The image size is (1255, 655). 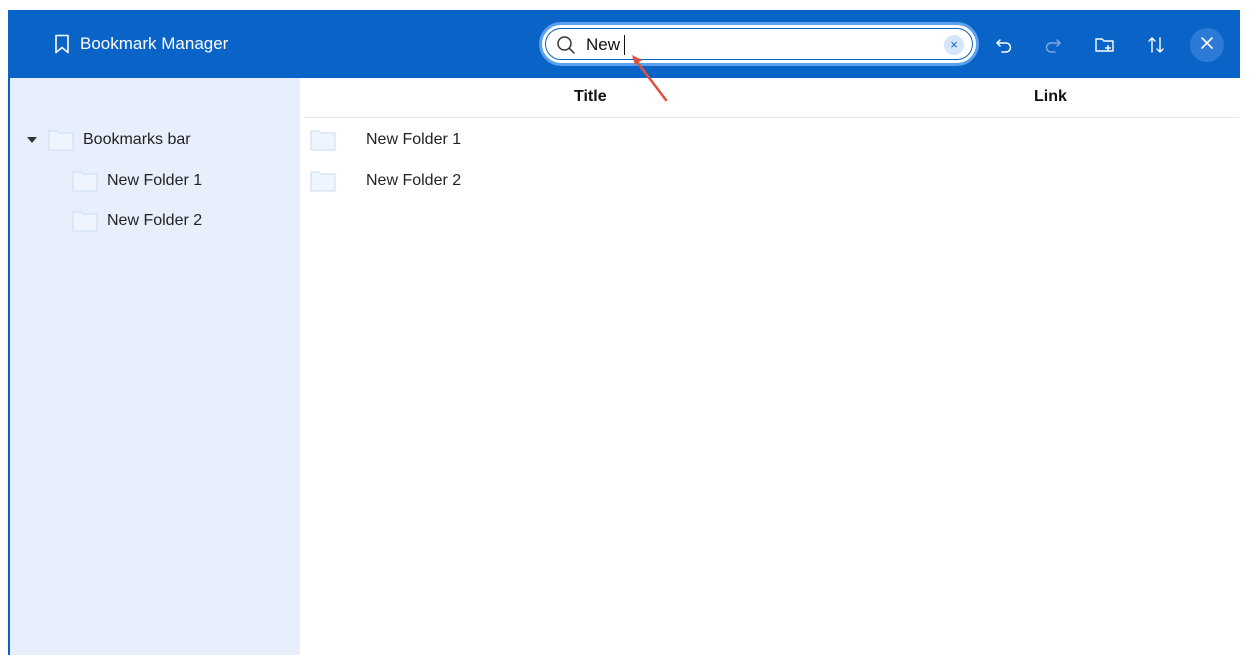 I want to click on text-caret, so click(x=624, y=45).